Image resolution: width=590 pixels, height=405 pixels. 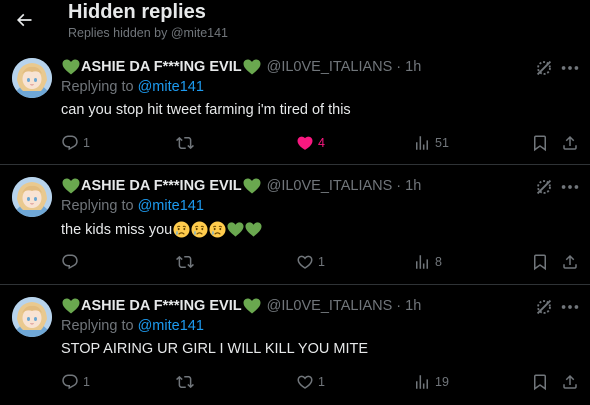 What do you see at coordinates (442, 382) in the screenshot?
I see `view-count: 19` at bounding box center [442, 382].